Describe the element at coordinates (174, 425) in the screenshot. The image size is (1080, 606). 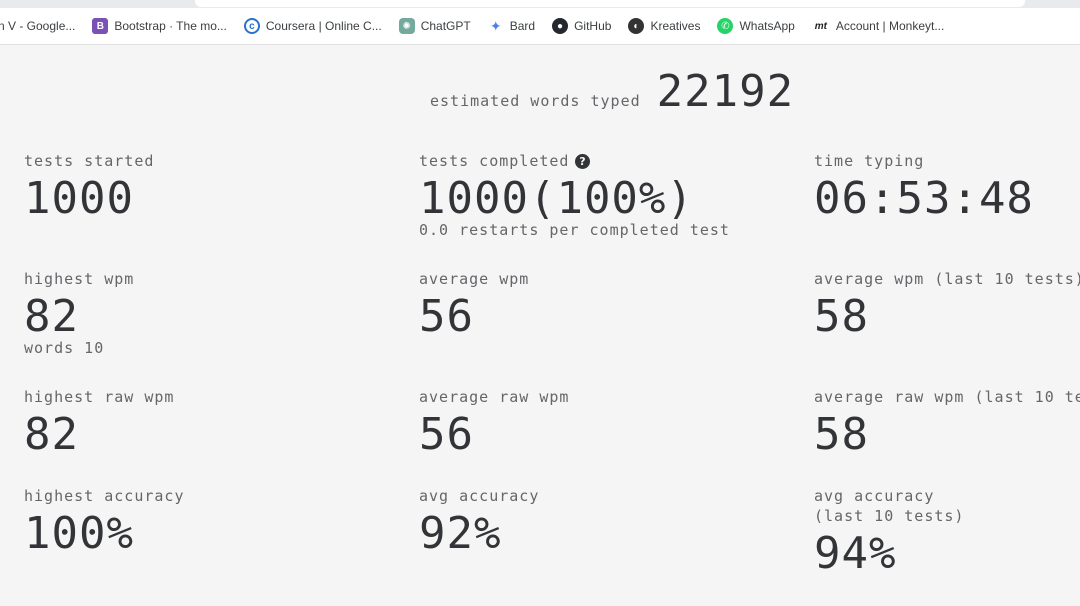
I see `stat-highest-raw-wpm: highest raw wpm 82` at that location.